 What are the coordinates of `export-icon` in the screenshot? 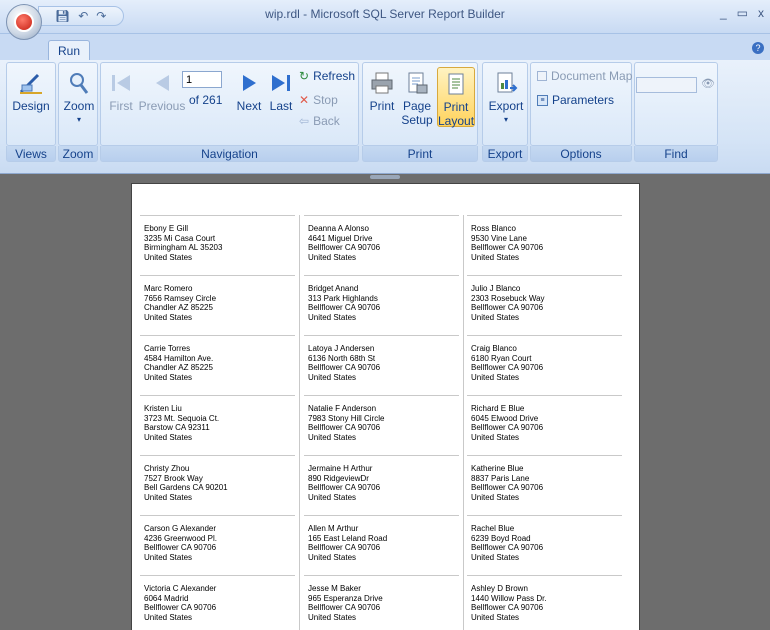 It's located at (507, 82).